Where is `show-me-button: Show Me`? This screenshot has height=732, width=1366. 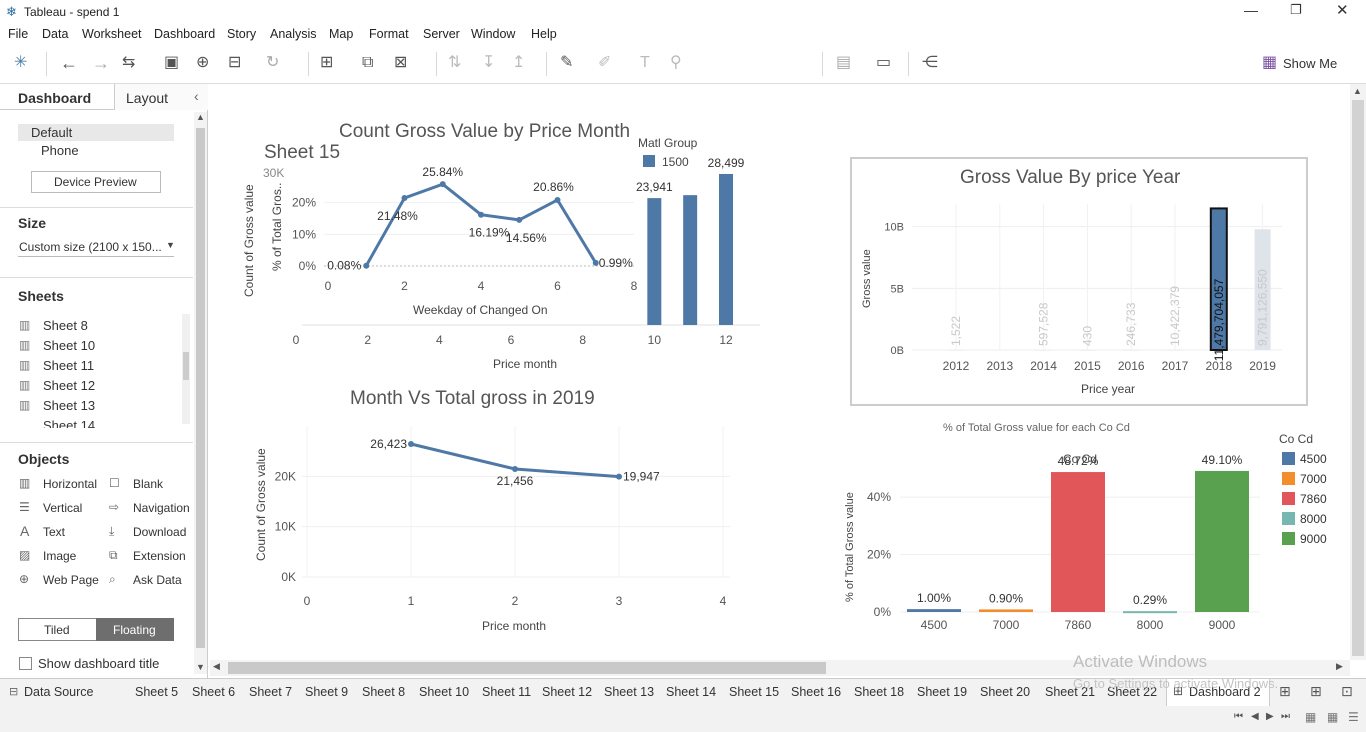
show-me-button: Show Me is located at coordinates (1310, 63).